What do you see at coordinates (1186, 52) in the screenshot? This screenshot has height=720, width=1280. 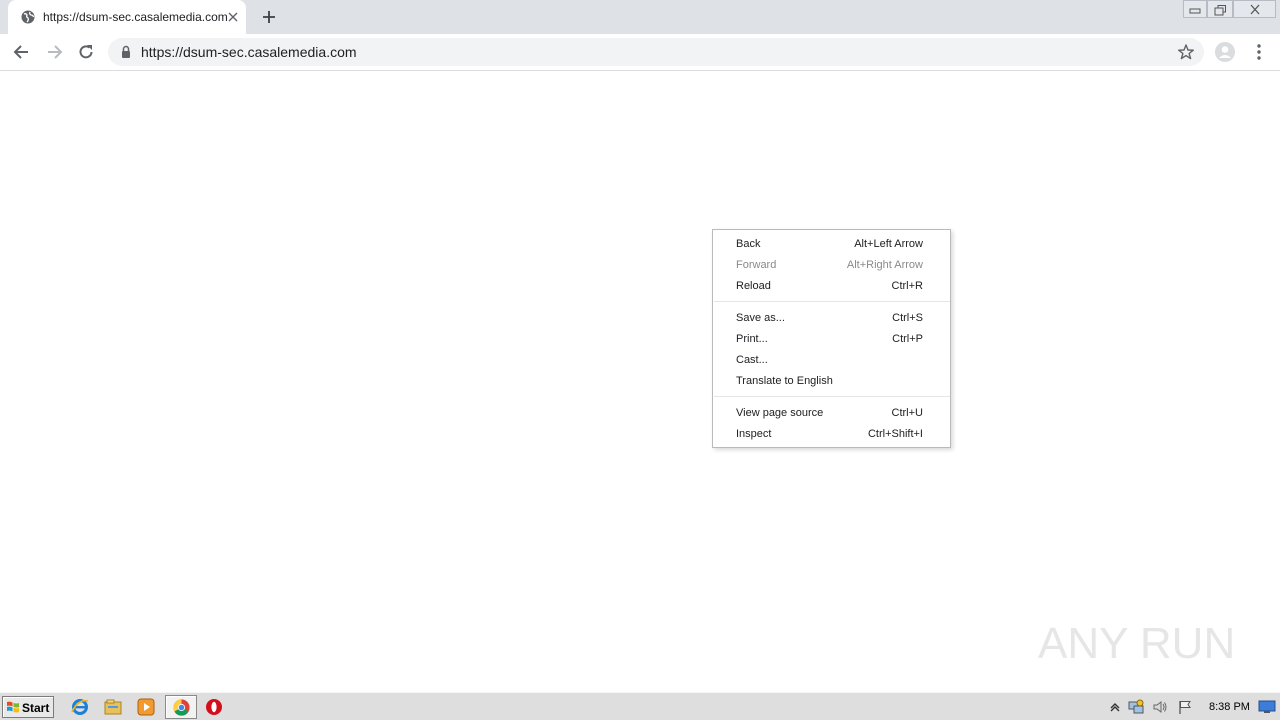 I see `star-icon` at bounding box center [1186, 52].